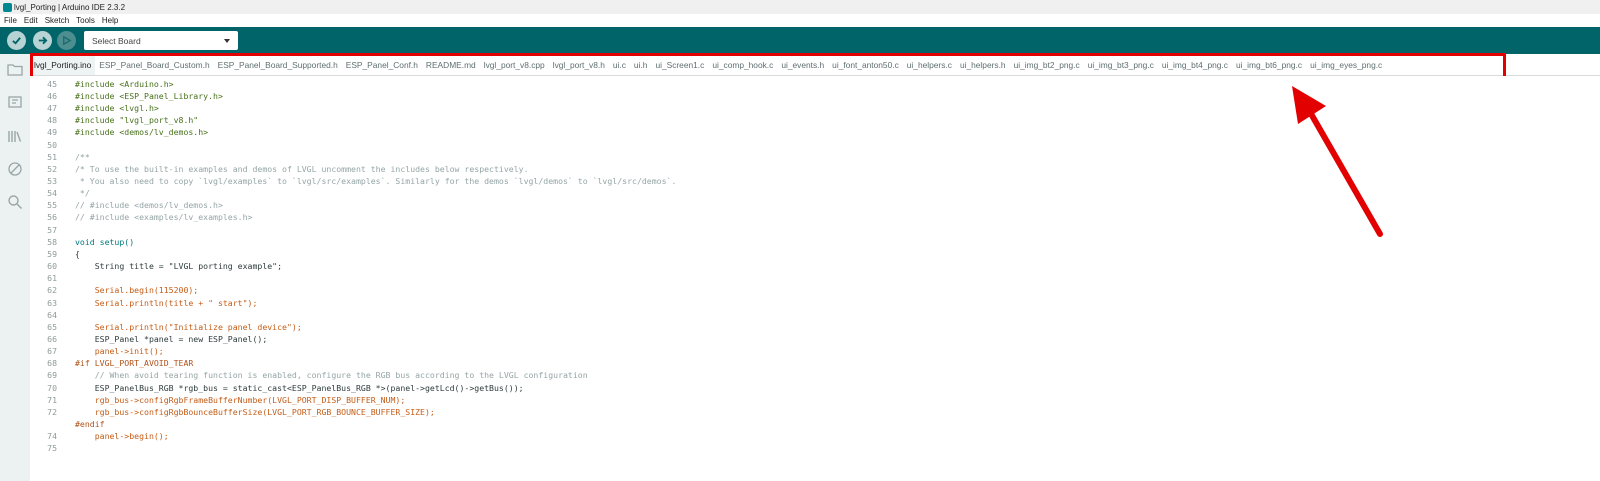 Image resolution: width=1600 pixels, height=481 pixels. What do you see at coordinates (152, 303) in the screenshot?
I see `code-line: 63 Serial.println(title + " start");` at bounding box center [152, 303].